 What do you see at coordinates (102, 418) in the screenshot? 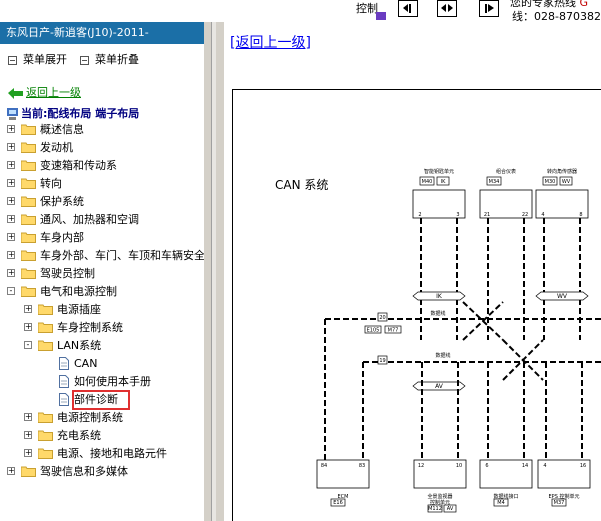
I see `tree-node: + 电源控制系统` at bounding box center [102, 418].